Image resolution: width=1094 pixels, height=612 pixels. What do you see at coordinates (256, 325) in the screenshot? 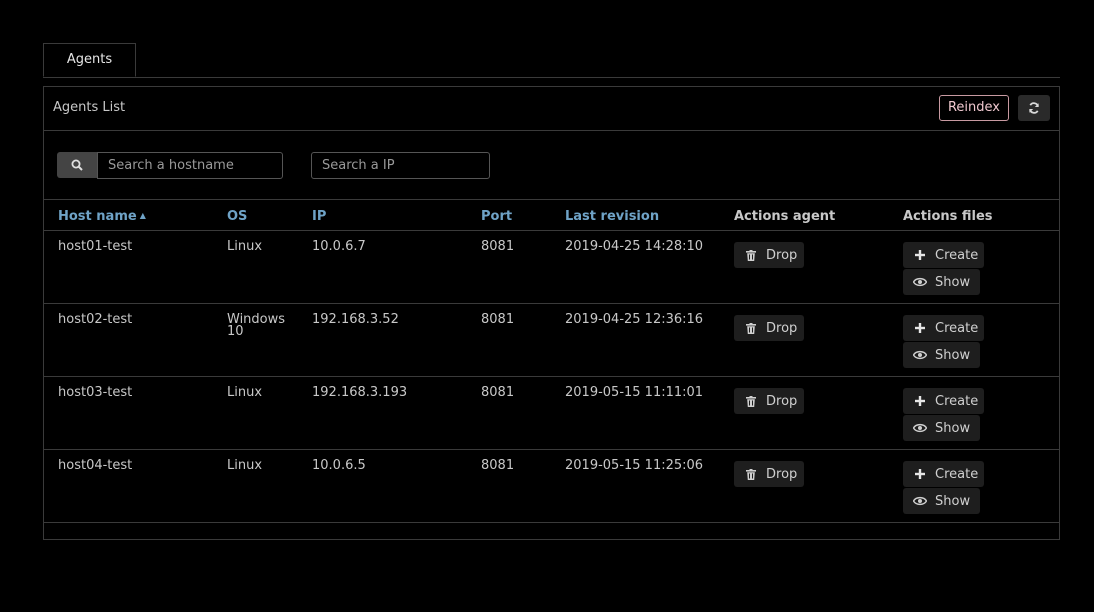
I see `os-cell: Windows 10` at bounding box center [256, 325].